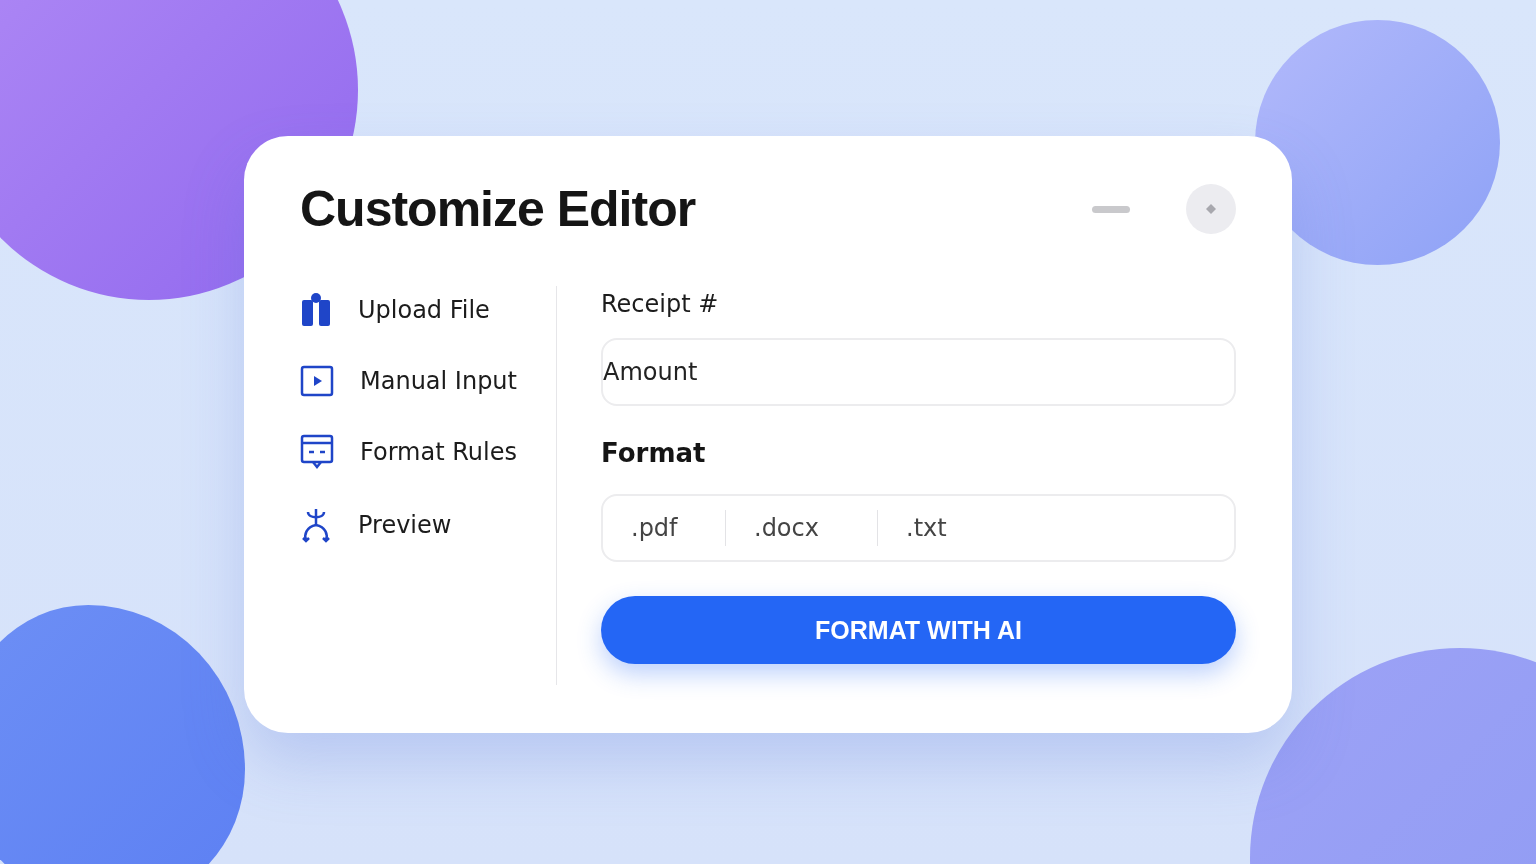 The height and width of the screenshot is (864, 1536). I want to click on amount-field: Amount, so click(918, 372).